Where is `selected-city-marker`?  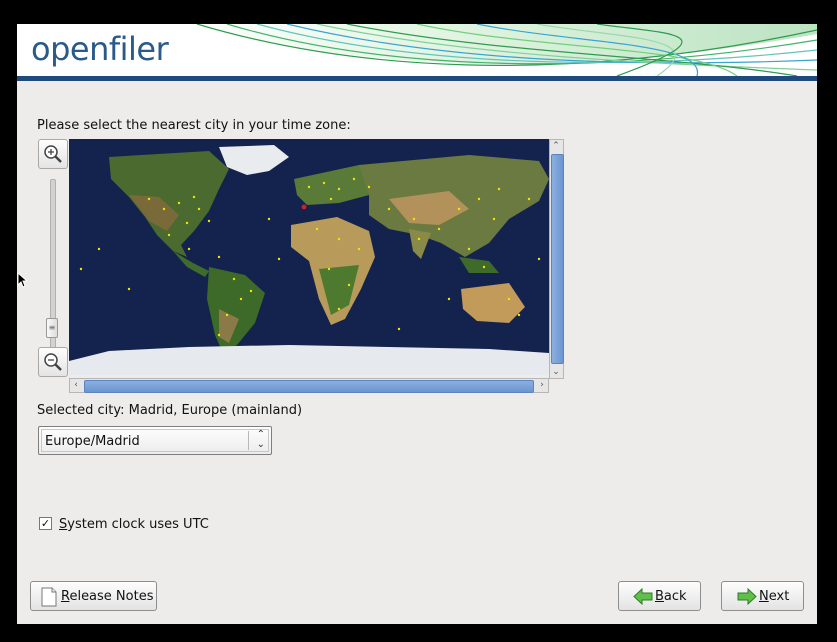 selected-city-marker is located at coordinates (304, 207).